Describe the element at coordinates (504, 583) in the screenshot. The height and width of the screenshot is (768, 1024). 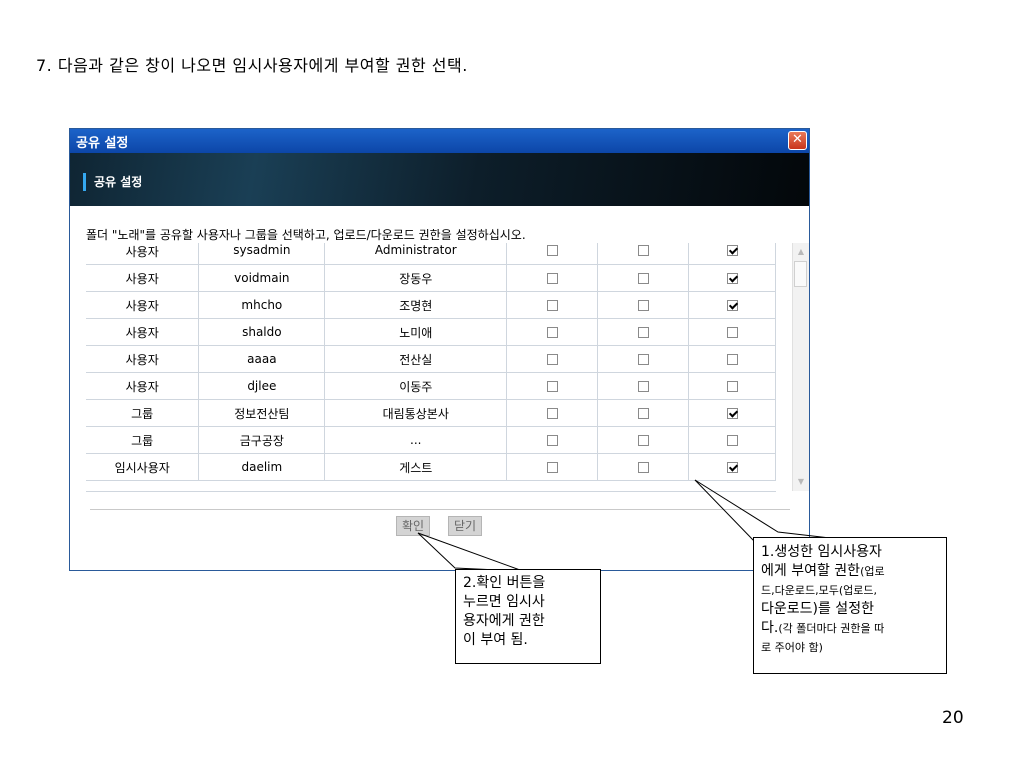
I see `callout2-line: 2.확인 버튼을` at that location.